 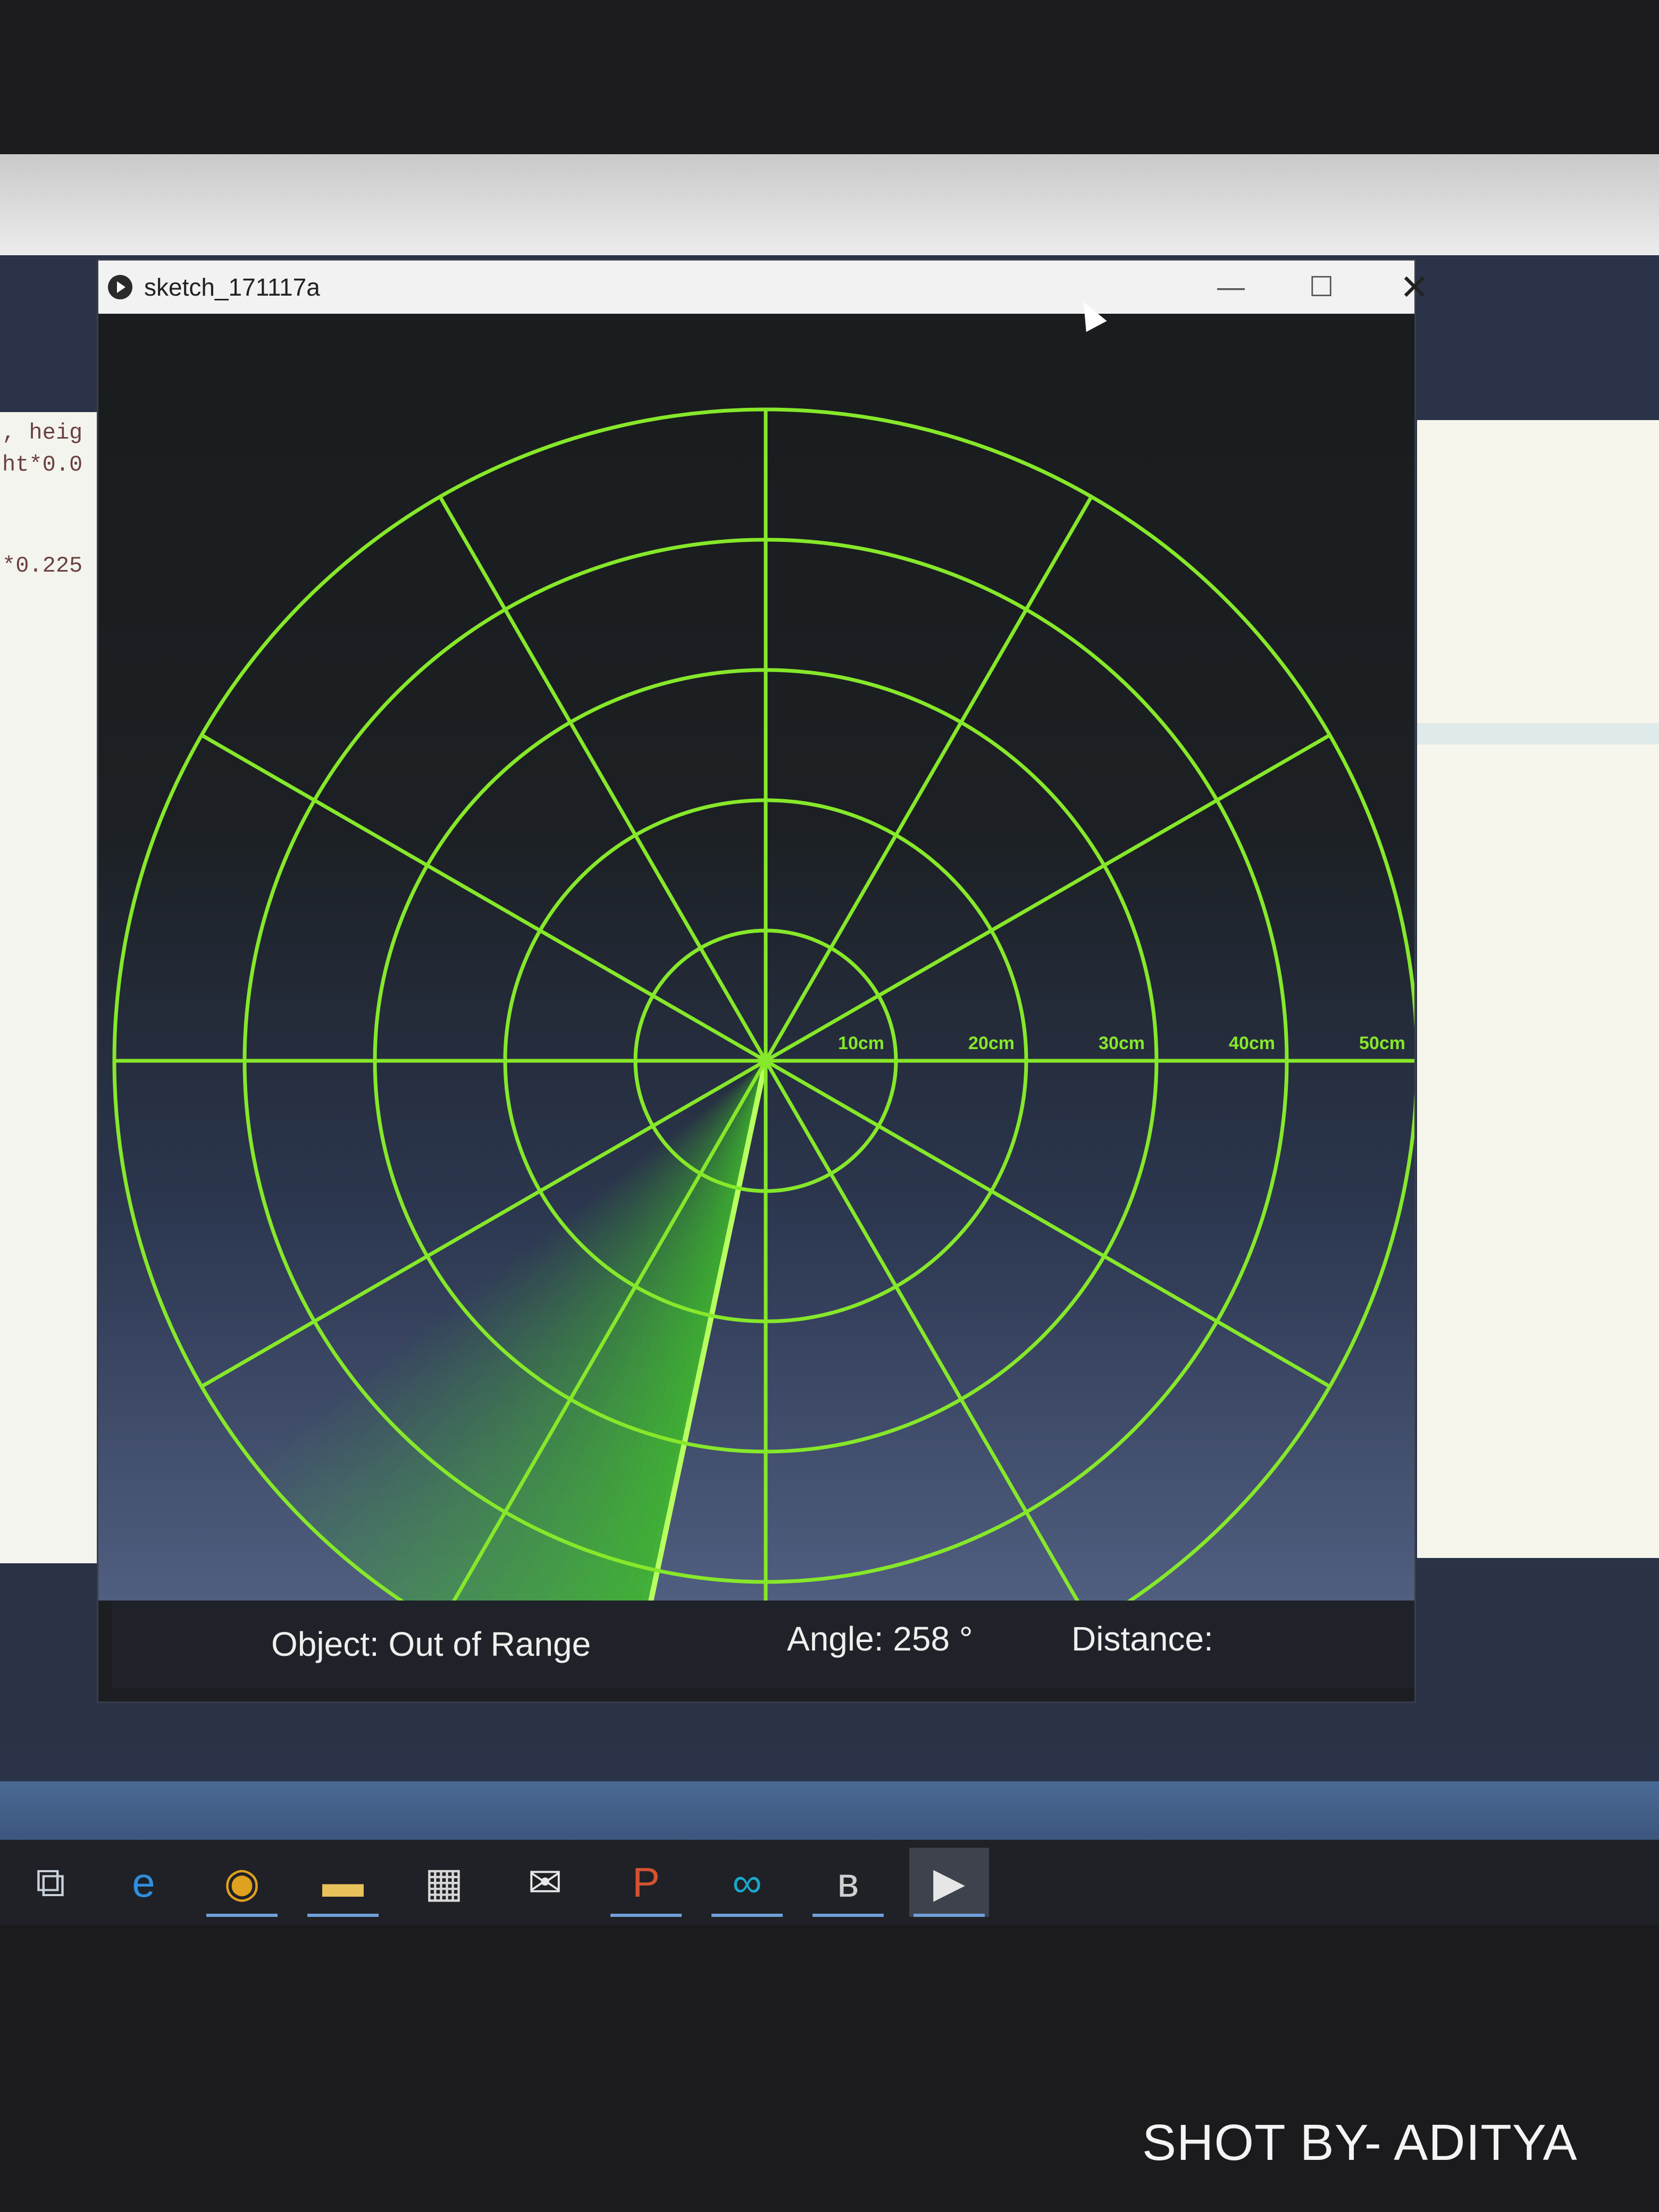 What do you see at coordinates (242, 1882) in the screenshot?
I see `chrome-icon: ◉` at bounding box center [242, 1882].